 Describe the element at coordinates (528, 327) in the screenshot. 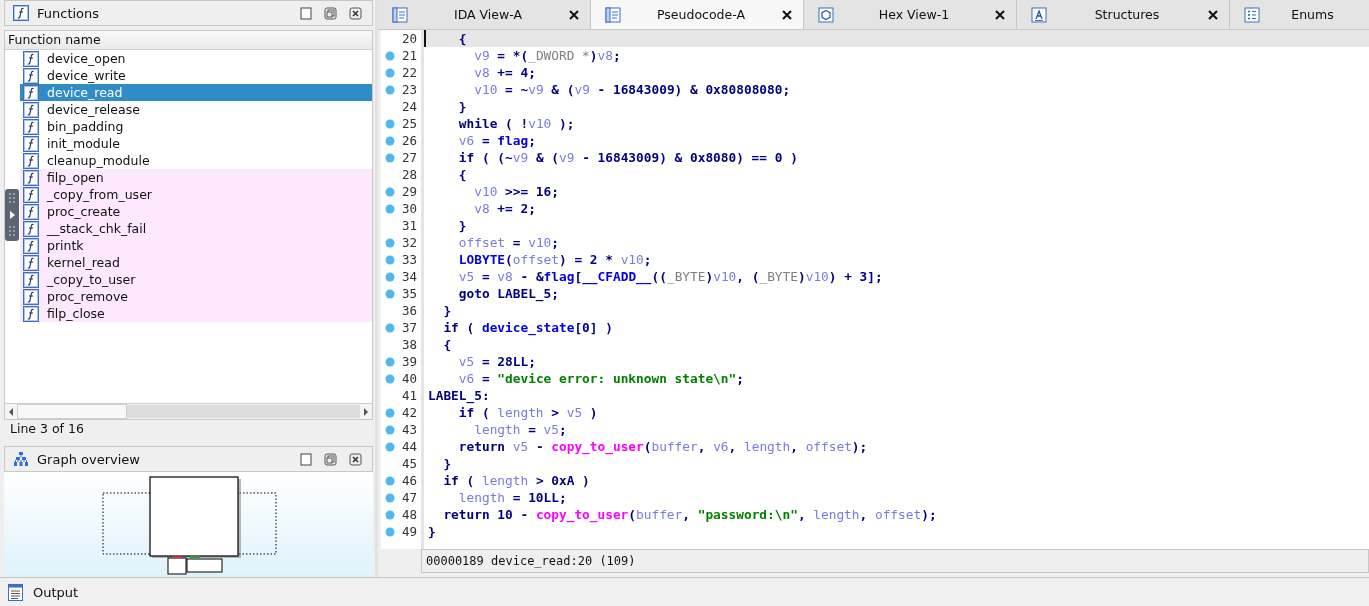

I see `code-line: if ( device_state[0] )` at that location.